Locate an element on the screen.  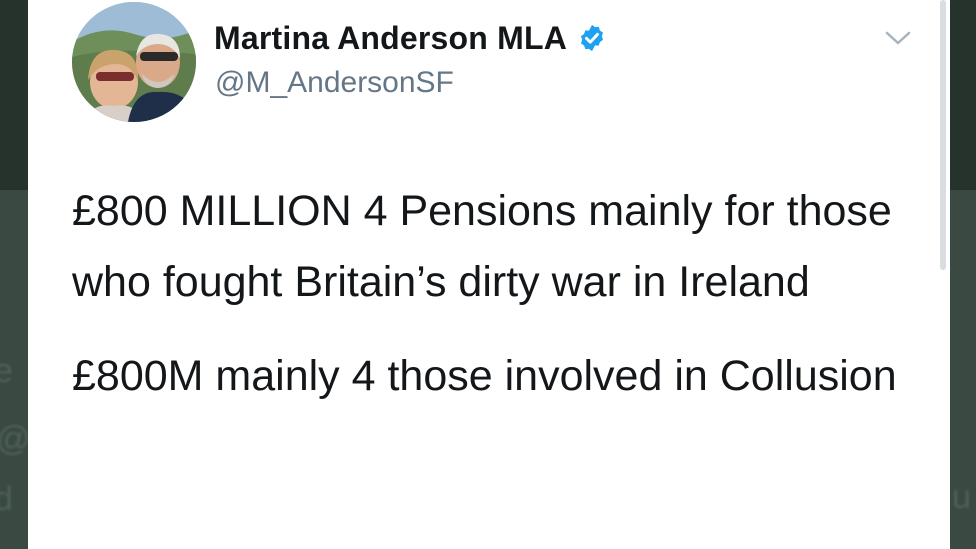
avatar is located at coordinates (134, 62).